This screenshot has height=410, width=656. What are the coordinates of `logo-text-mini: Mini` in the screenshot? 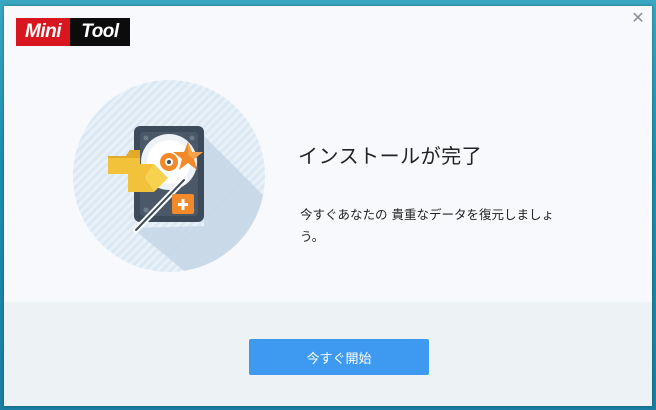 It's located at (43, 32).